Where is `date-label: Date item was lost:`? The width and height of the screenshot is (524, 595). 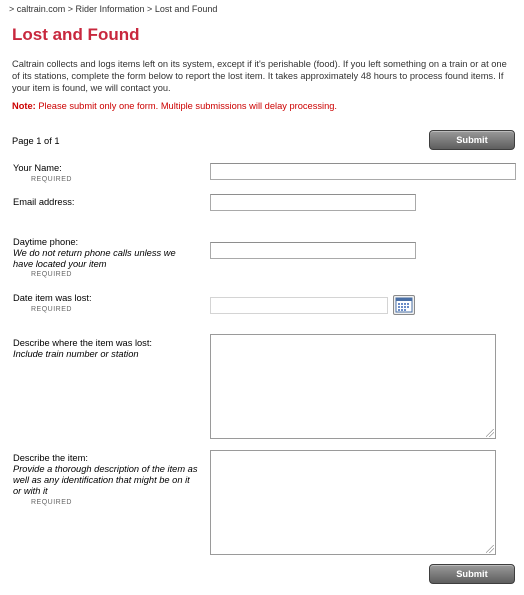 date-label: Date item was lost: is located at coordinates (52, 298).